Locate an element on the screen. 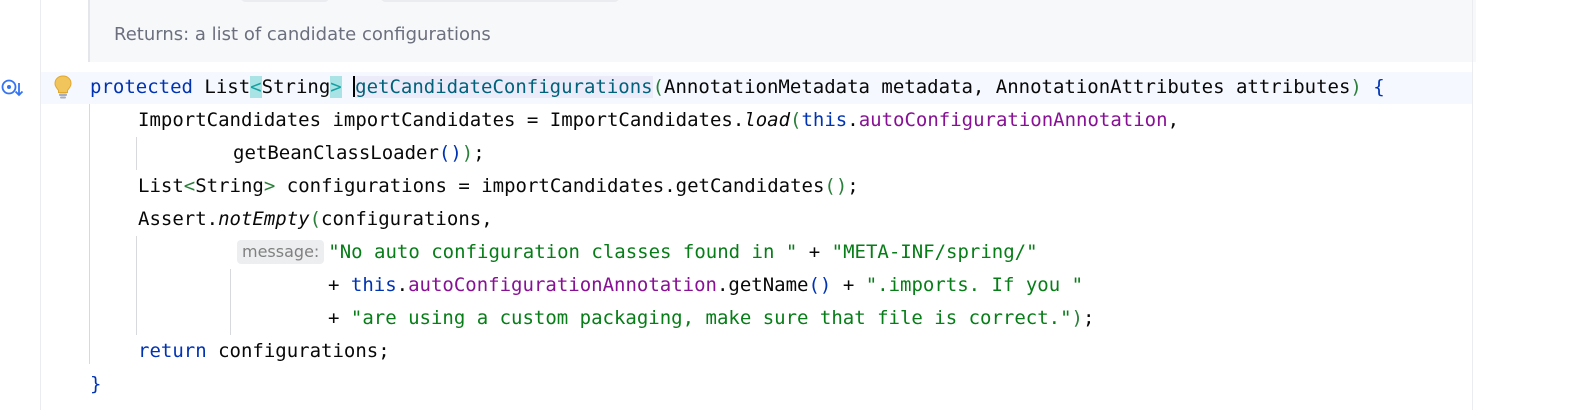 This screenshot has height=410, width=1579. code-line-9: return configurations; is located at coordinates (264, 351).